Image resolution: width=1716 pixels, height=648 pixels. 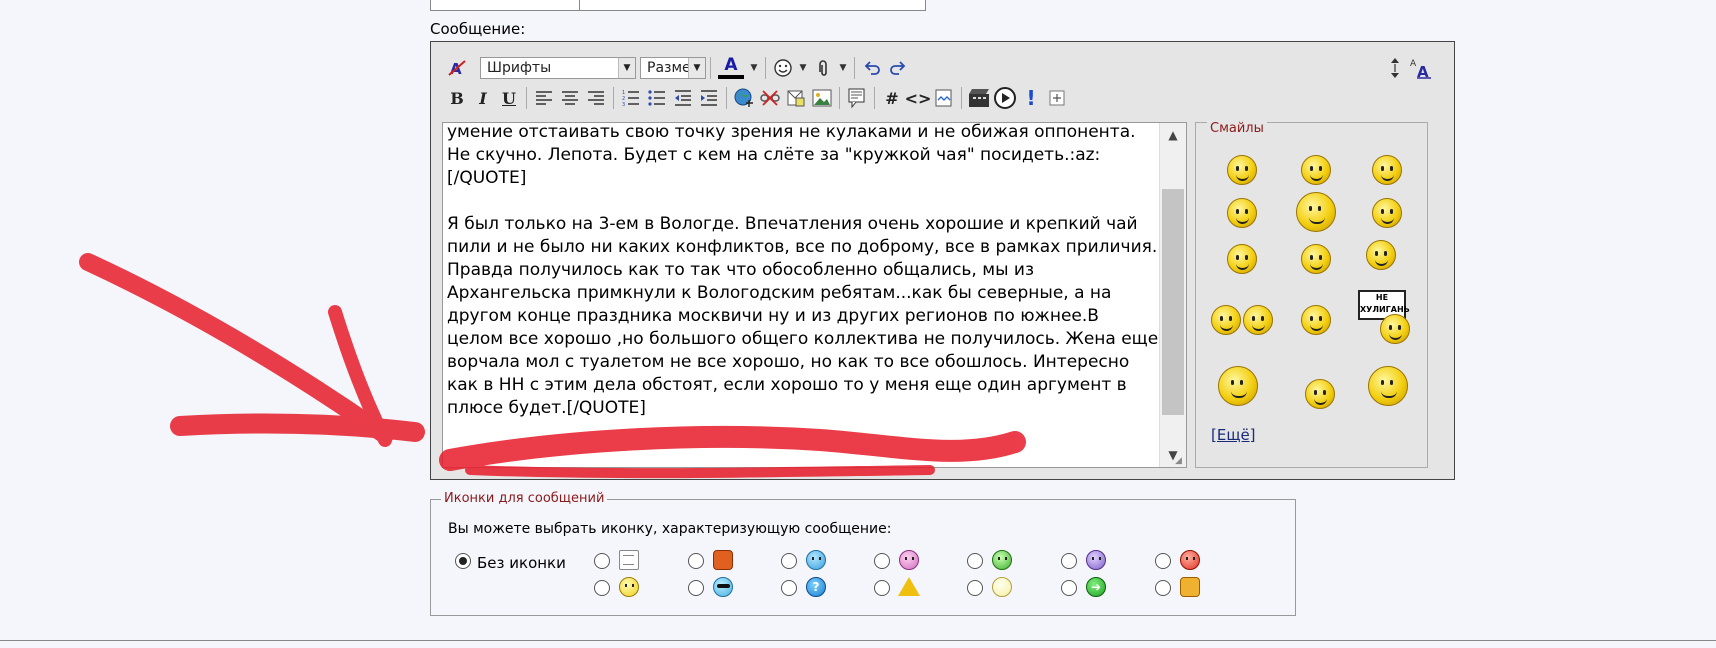 I want to click on arrow-tip-stroke, so click(x=360, y=376).